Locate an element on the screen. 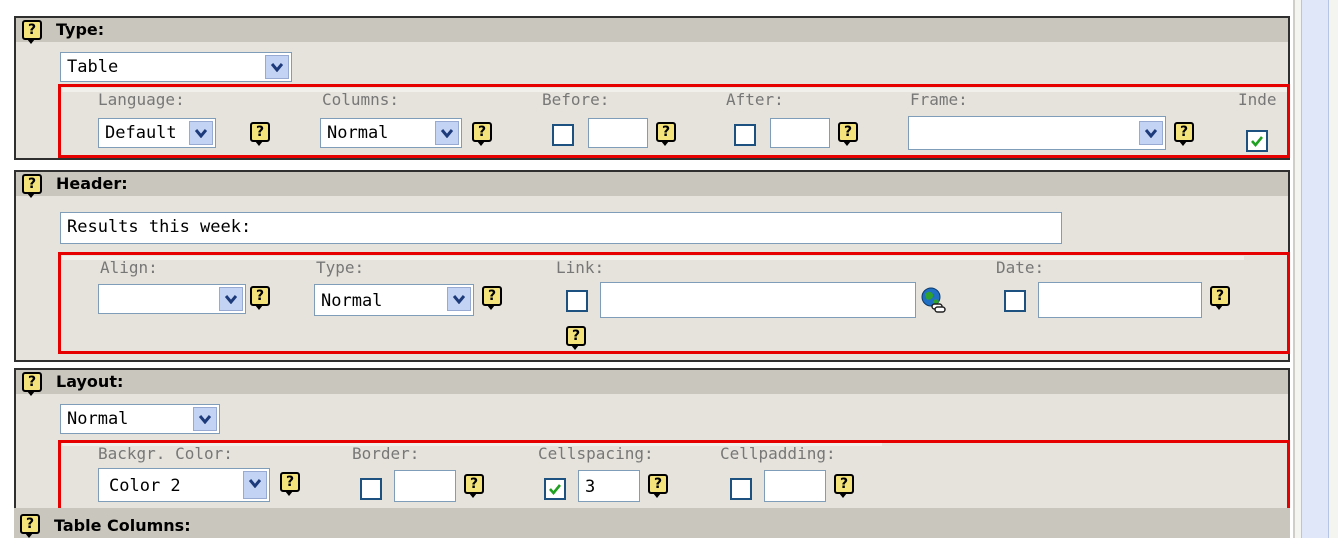  header-section-header: ? Header: is located at coordinates (652, 185).